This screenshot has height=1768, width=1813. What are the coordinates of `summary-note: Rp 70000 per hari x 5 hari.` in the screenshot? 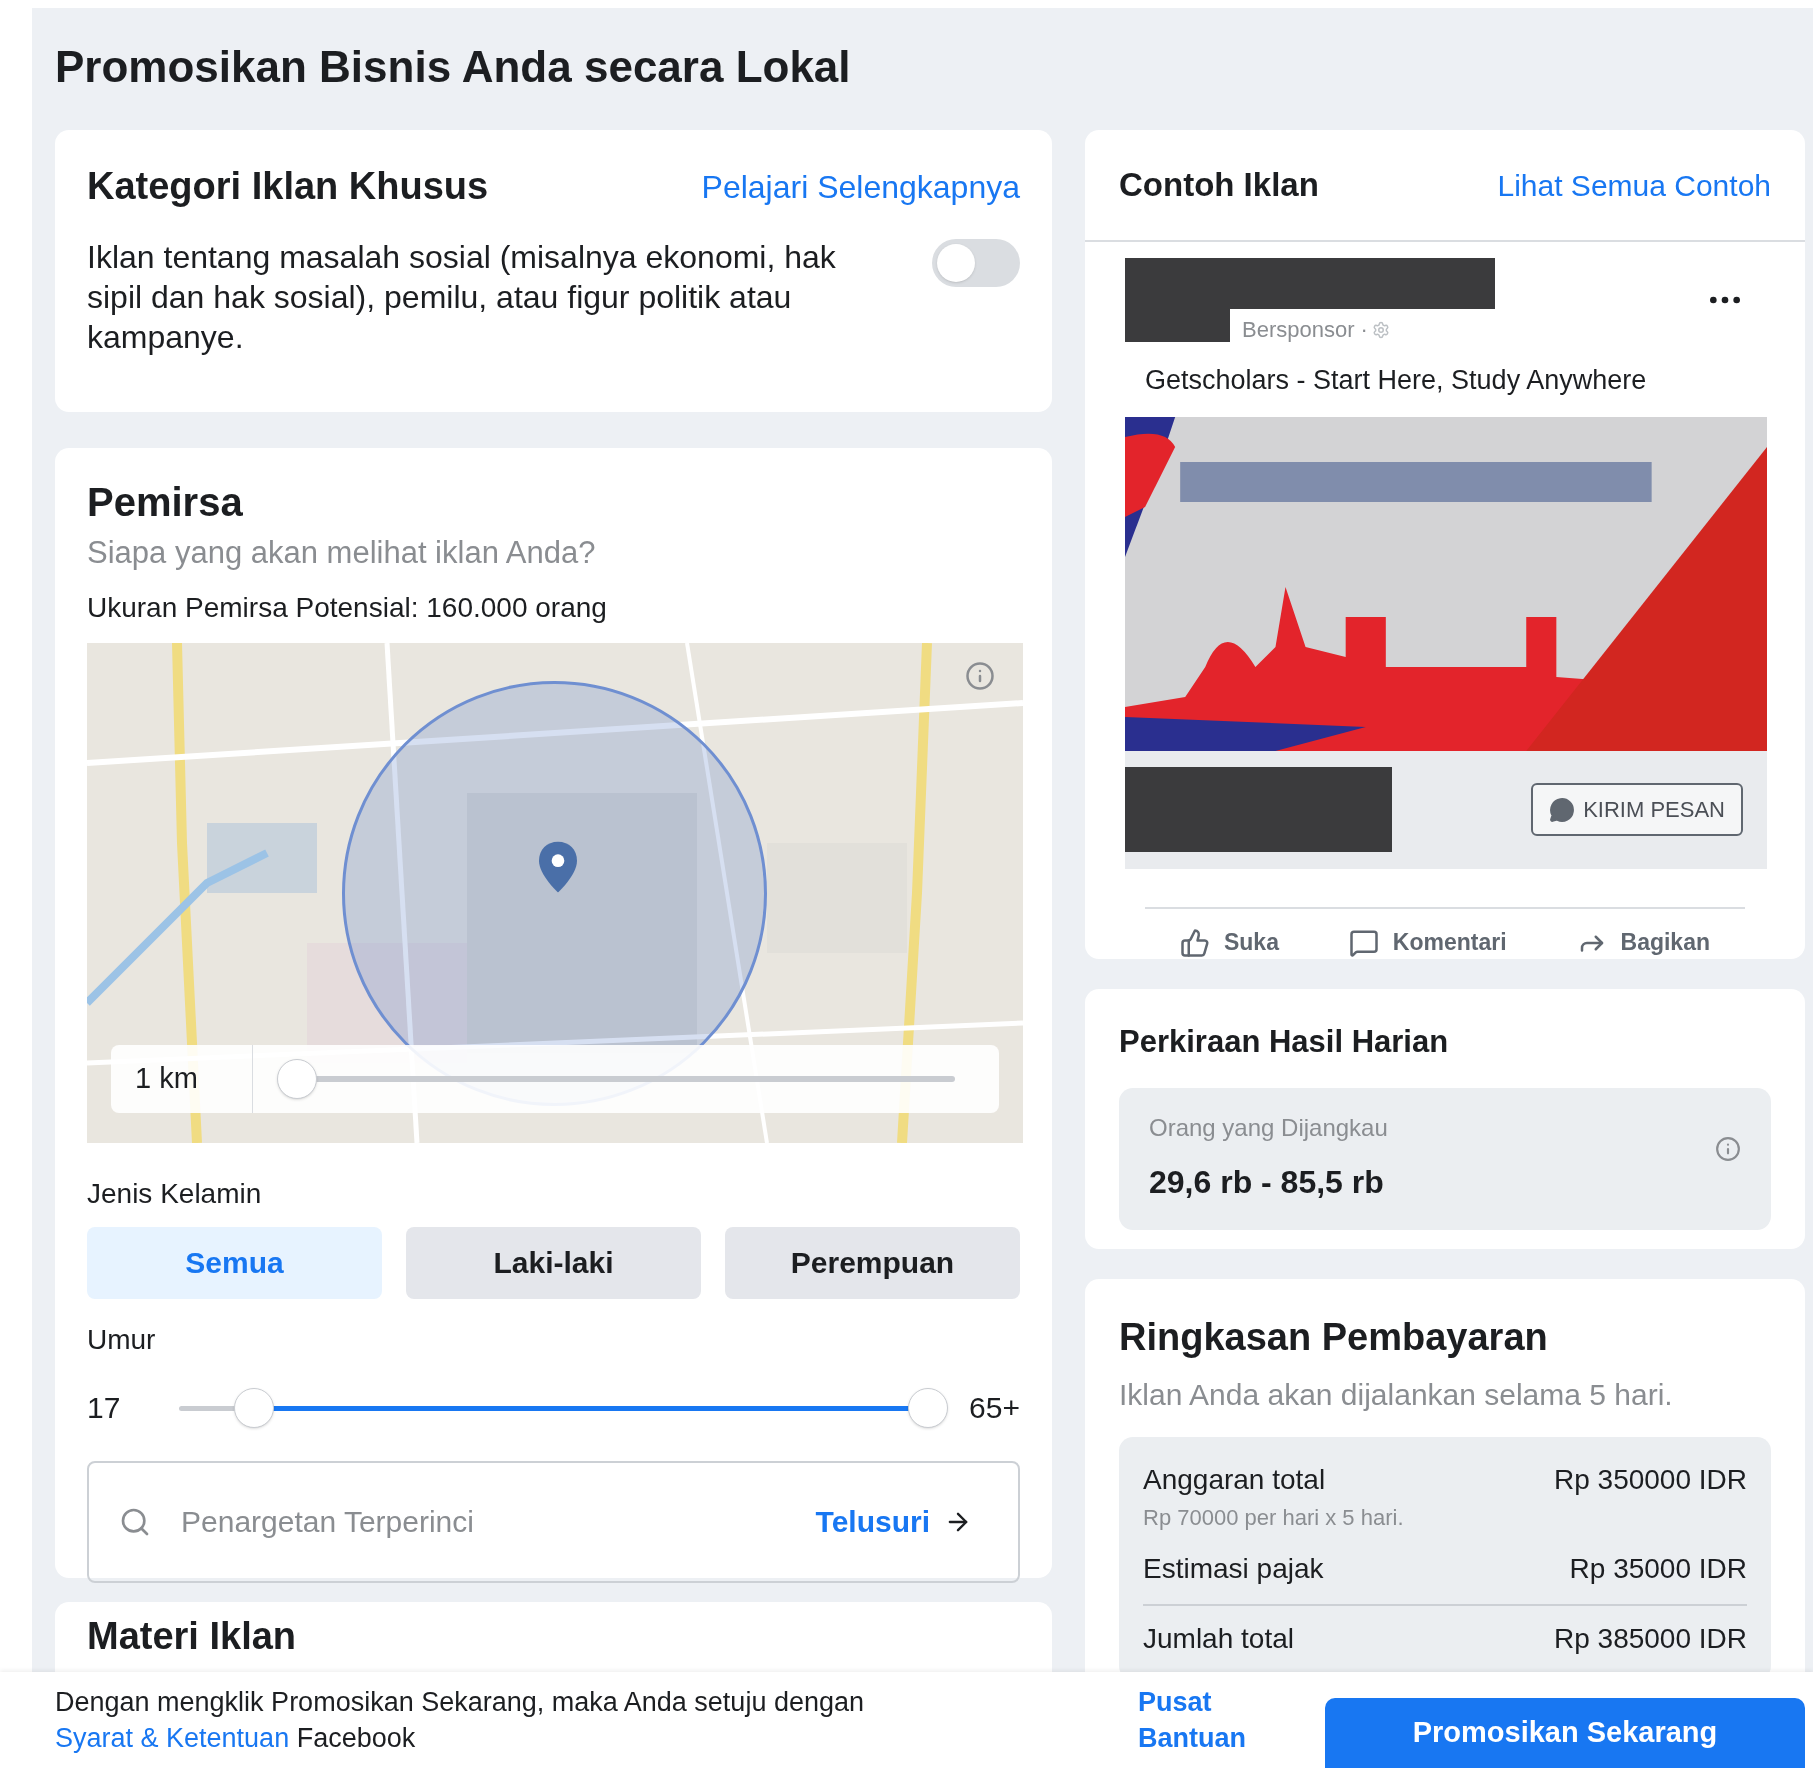 It's located at (1274, 1518).